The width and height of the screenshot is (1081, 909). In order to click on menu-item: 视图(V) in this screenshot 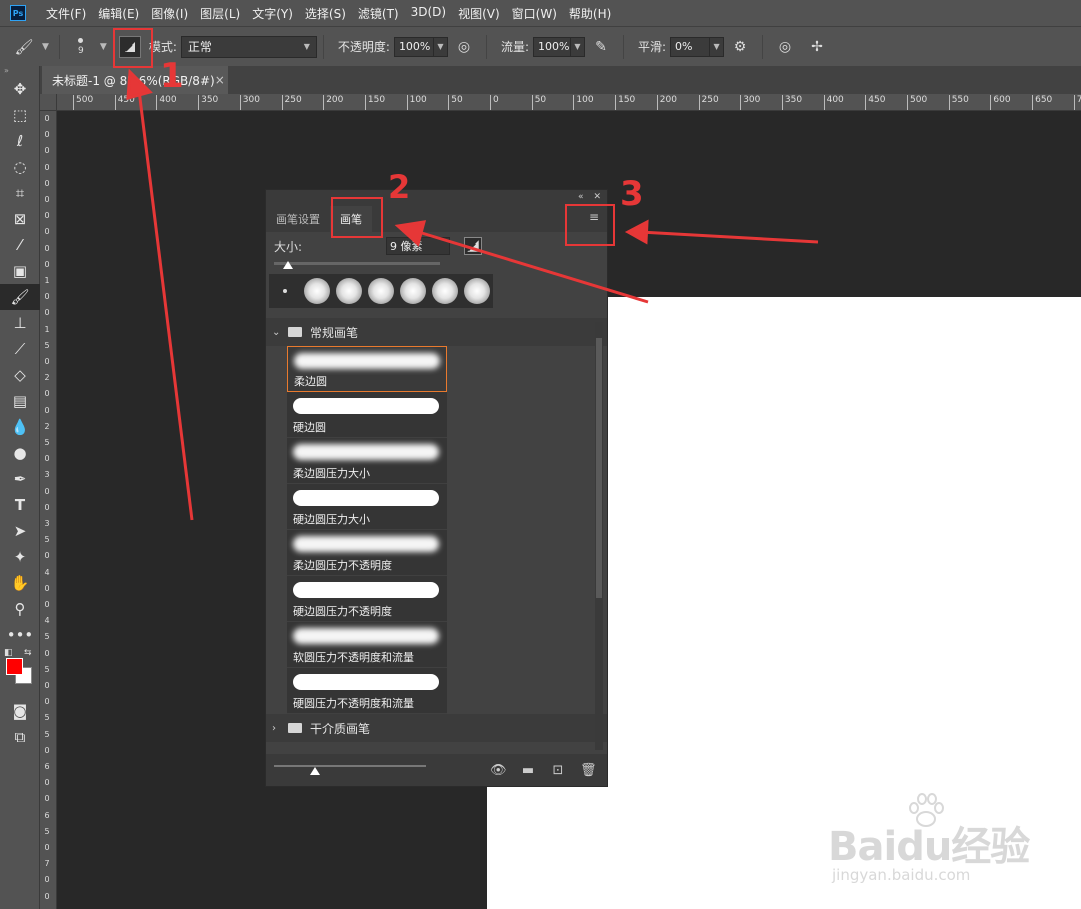, I will do `click(479, 13)`.